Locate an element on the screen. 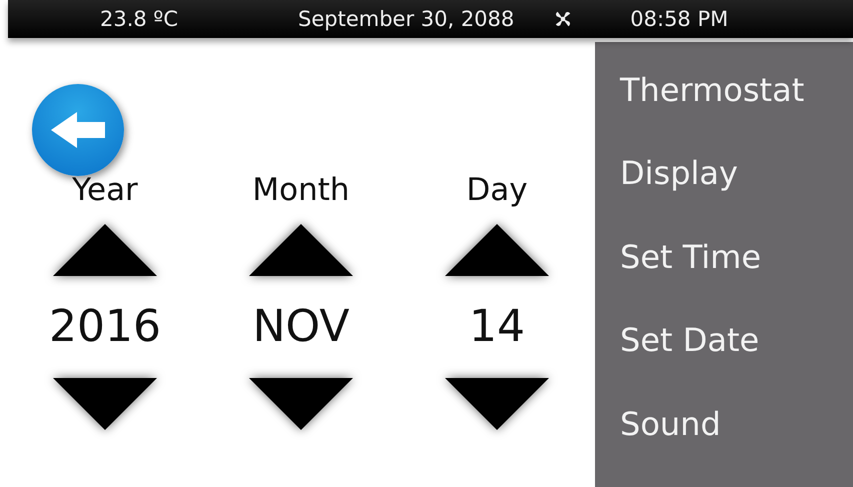 The image size is (853, 487). left-arrow-icon is located at coordinates (78, 130).